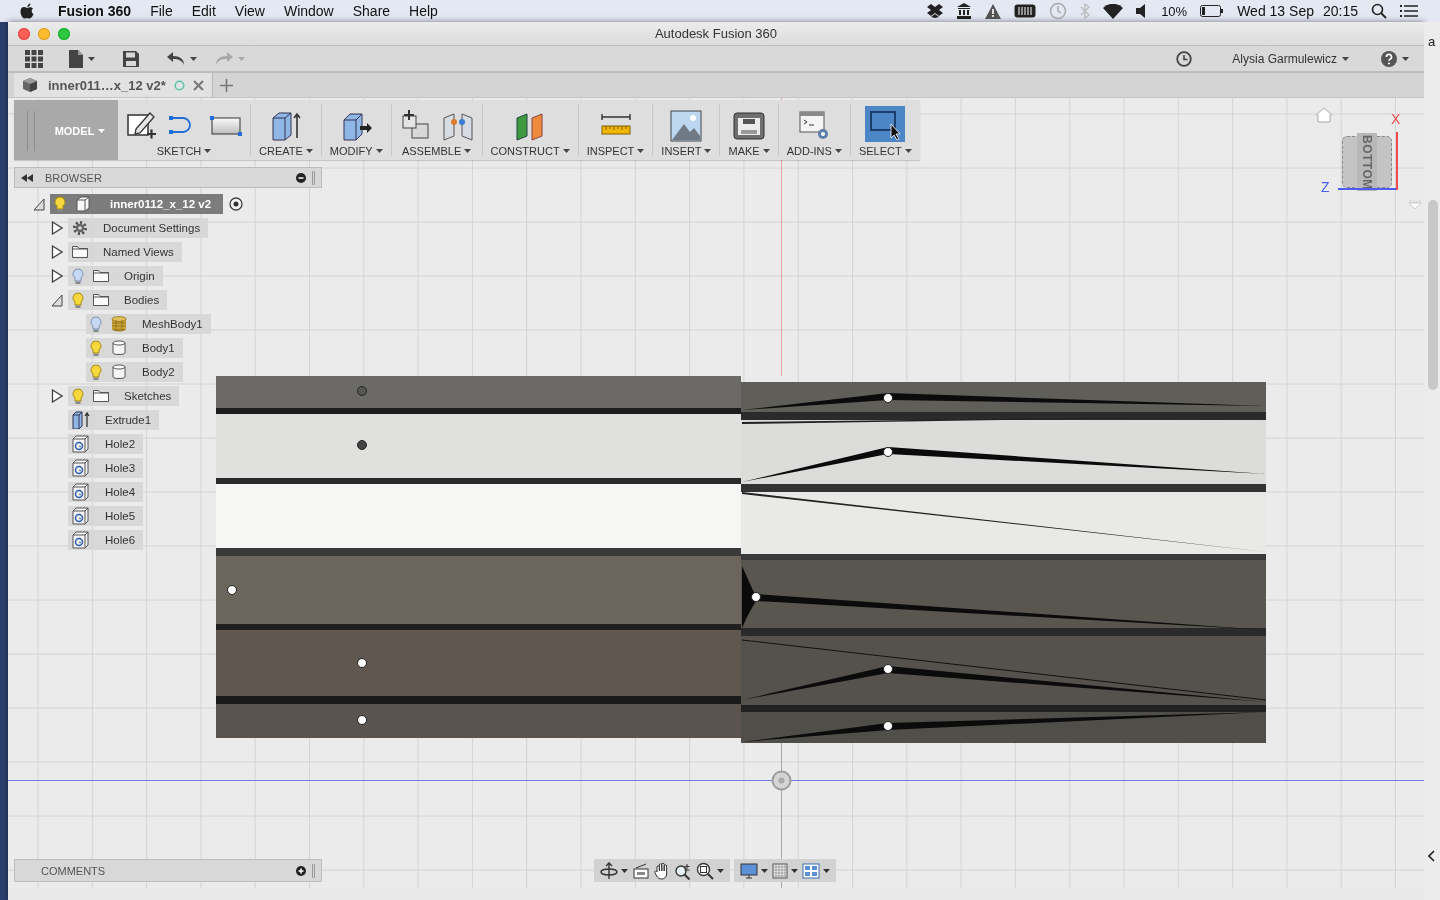 The width and height of the screenshot is (1440, 900). What do you see at coordinates (1290, 58) in the screenshot?
I see `user-menu-button: Alysia Garmulewicz` at bounding box center [1290, 58].